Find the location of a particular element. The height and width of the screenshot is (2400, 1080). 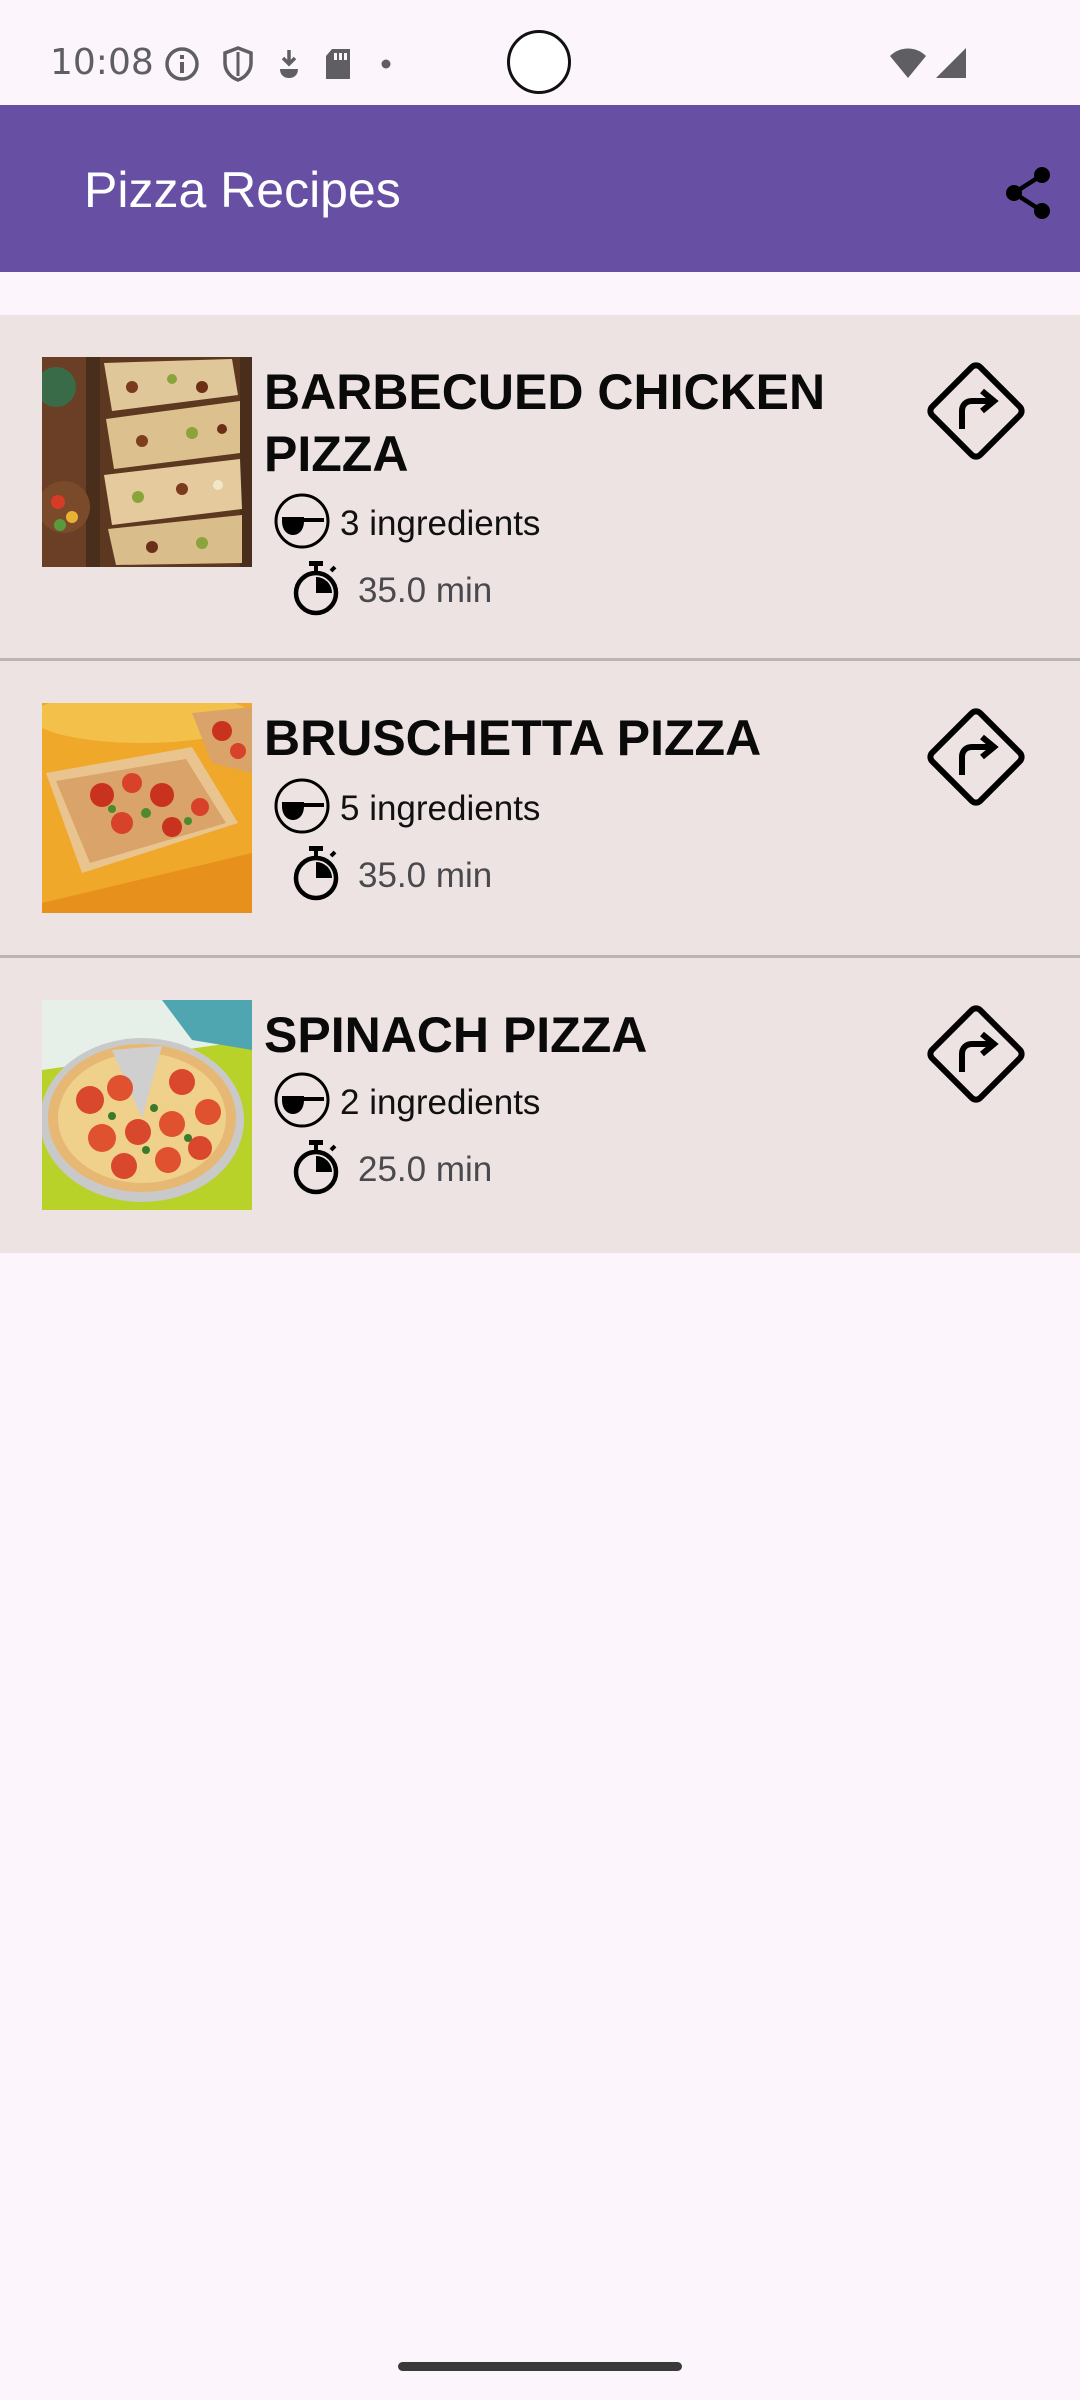

sd-card-icon is located at coordinates (338, 64).